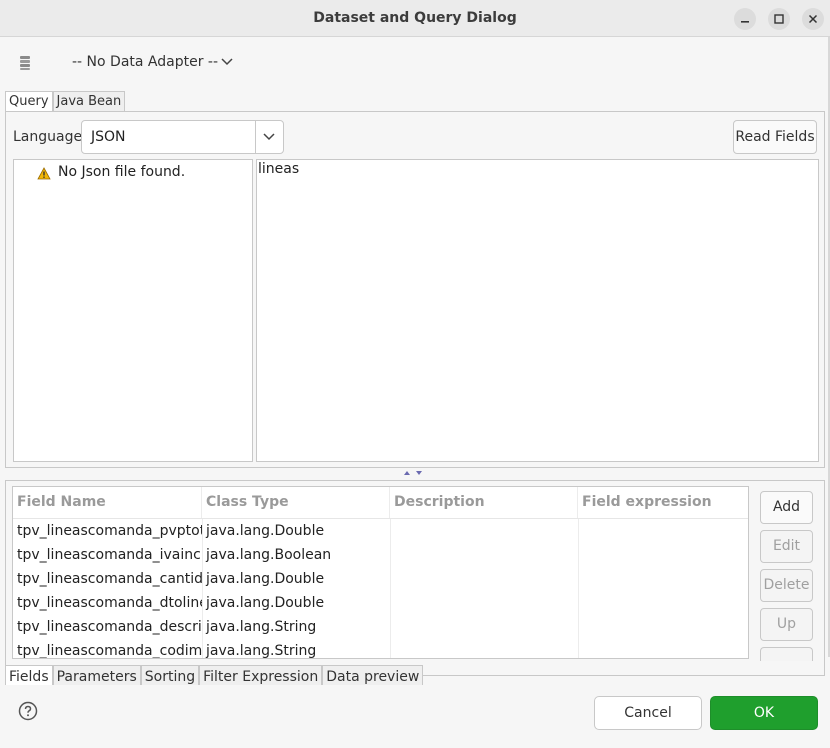  Describe the element at coordinates (296, 502) in the screenshot. I see `column-header: Class Type` at that location.